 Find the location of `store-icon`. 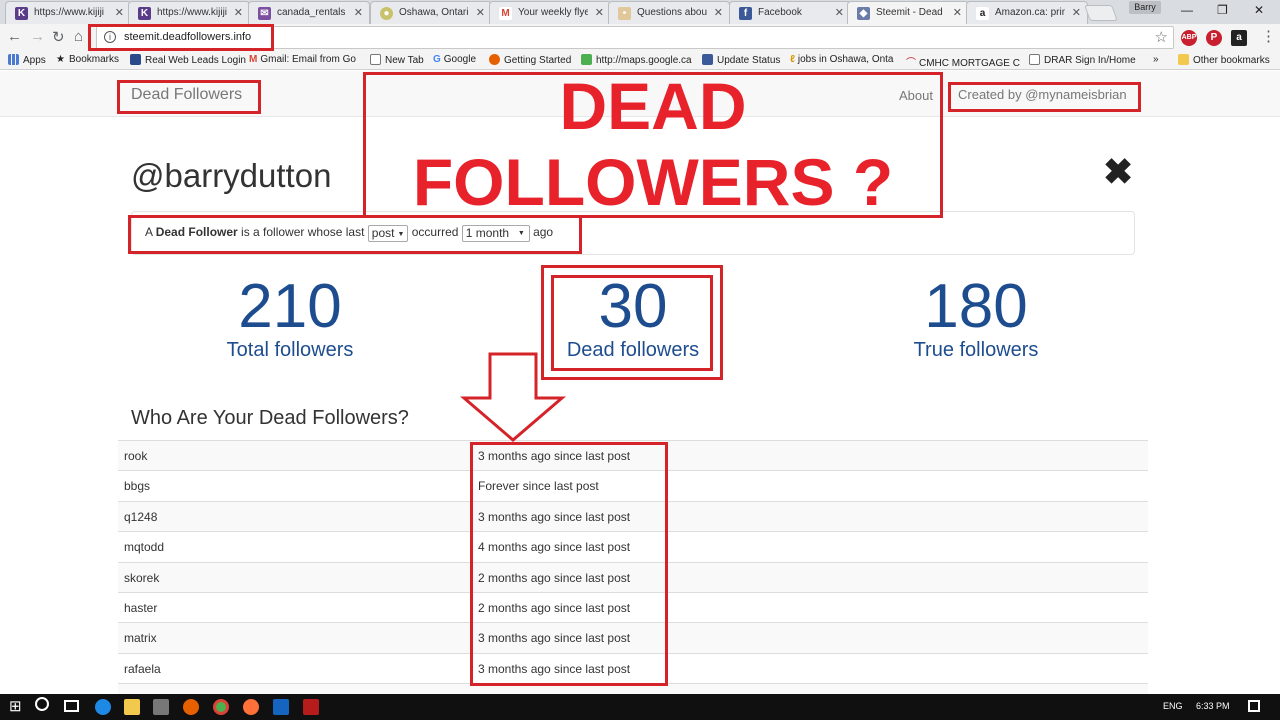

store-icon is located at coordinates (281, 707).